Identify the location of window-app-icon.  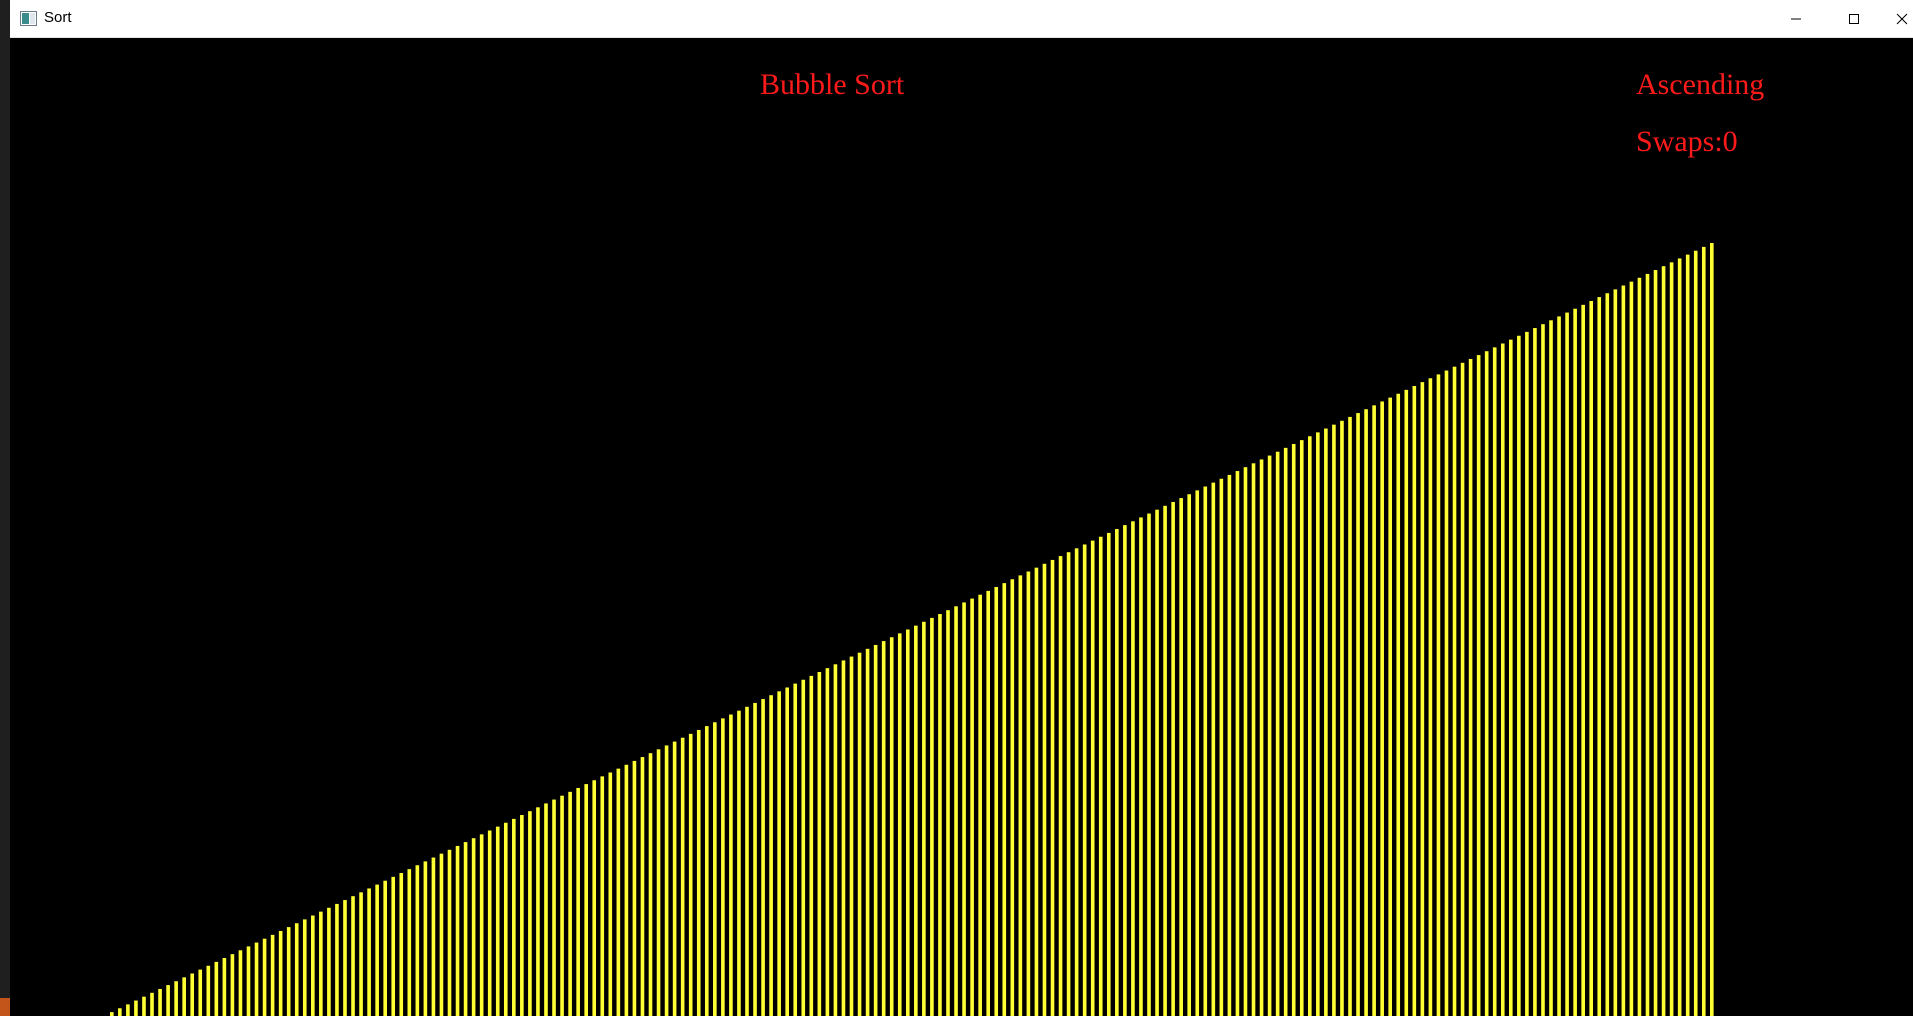
(28, 18).